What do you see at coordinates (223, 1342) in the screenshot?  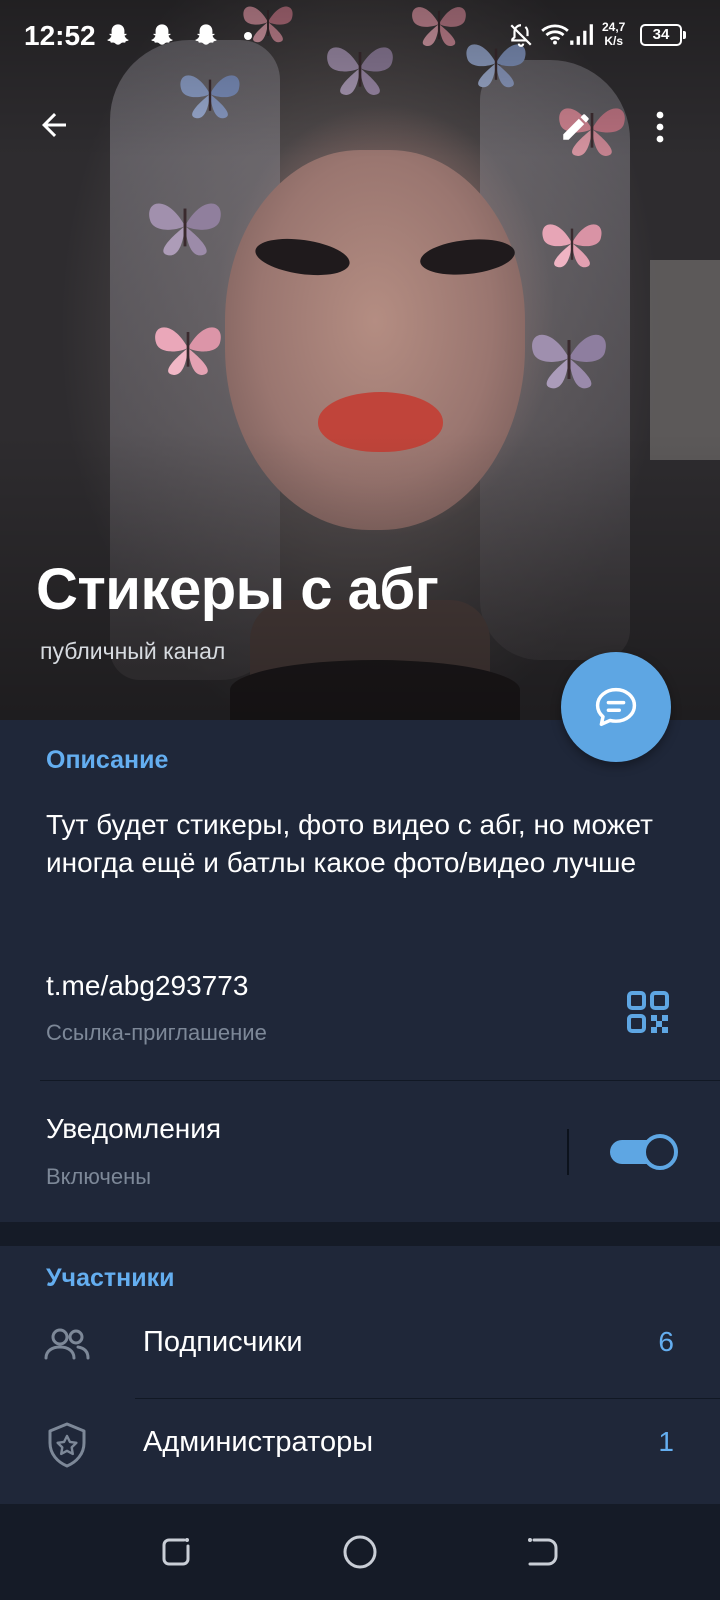 I see `list-item-label: Подписчики` at bounding box center [223, 1342].